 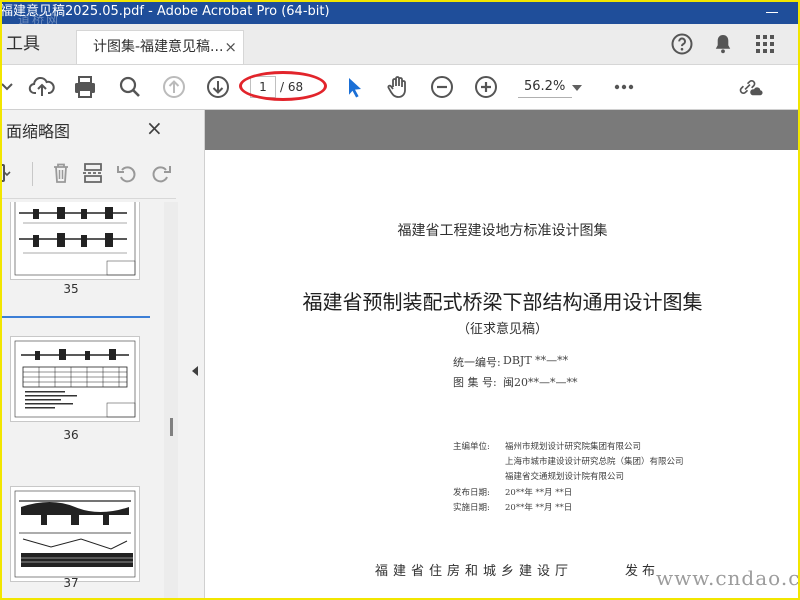 I want to click on minimize-button, so click(x=773, y=12).